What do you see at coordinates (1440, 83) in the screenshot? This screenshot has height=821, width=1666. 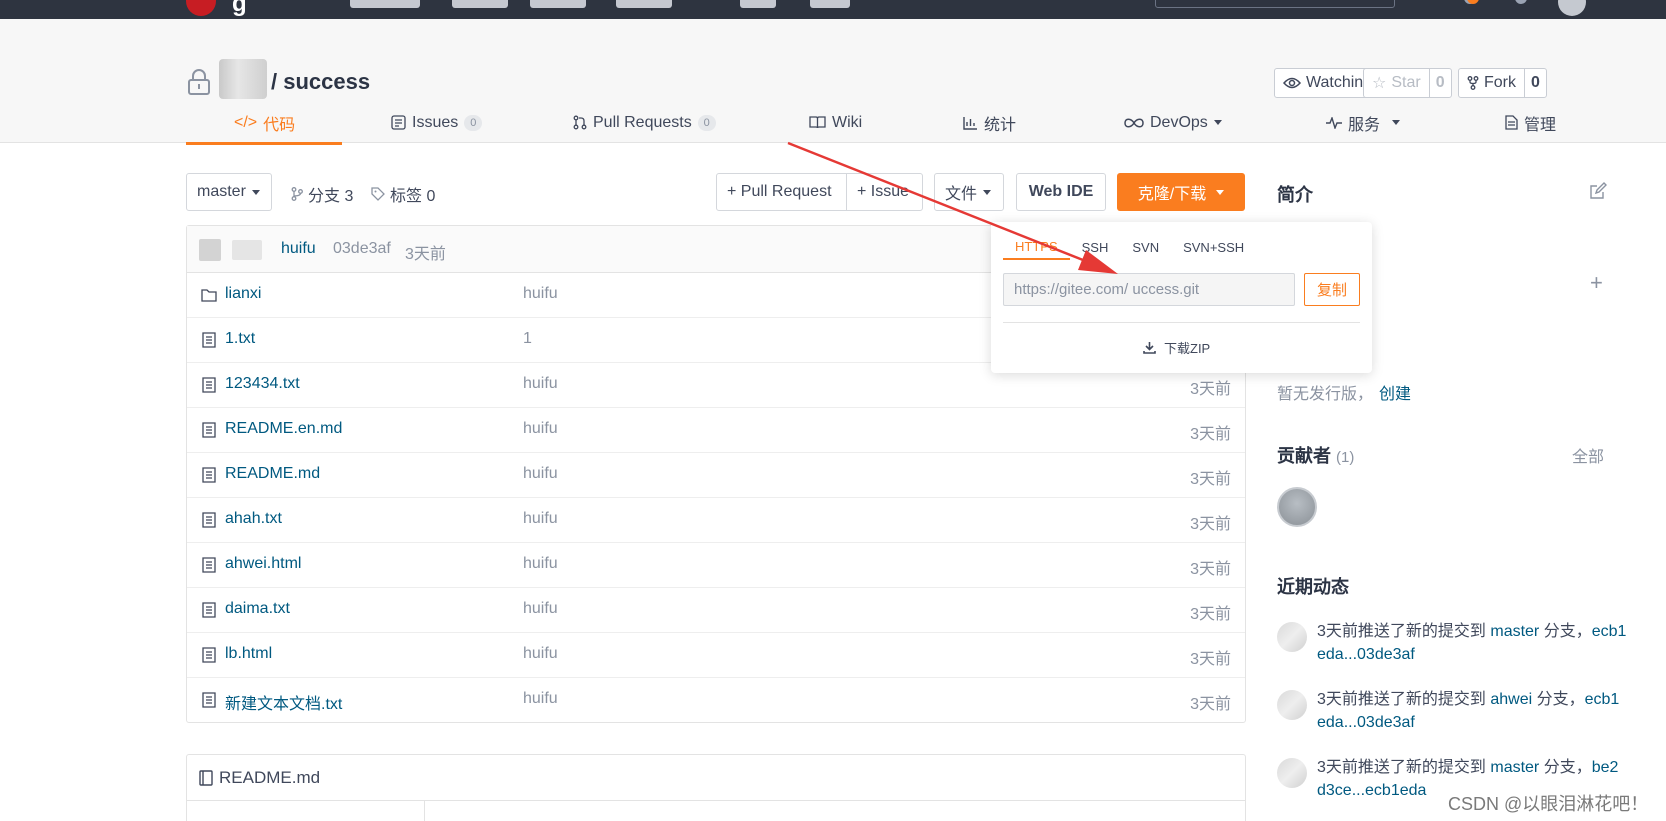 I see `star-count: 0` at bounding box center [1440, 83].